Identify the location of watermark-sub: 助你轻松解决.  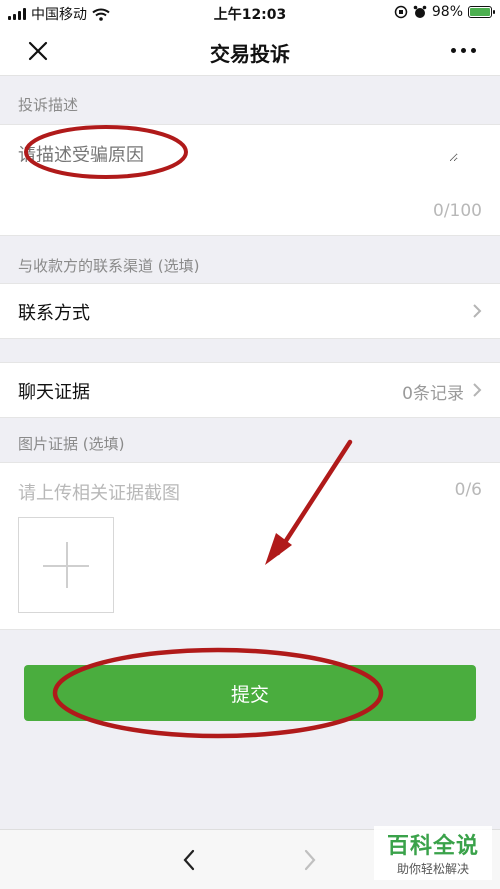
(432, 869).